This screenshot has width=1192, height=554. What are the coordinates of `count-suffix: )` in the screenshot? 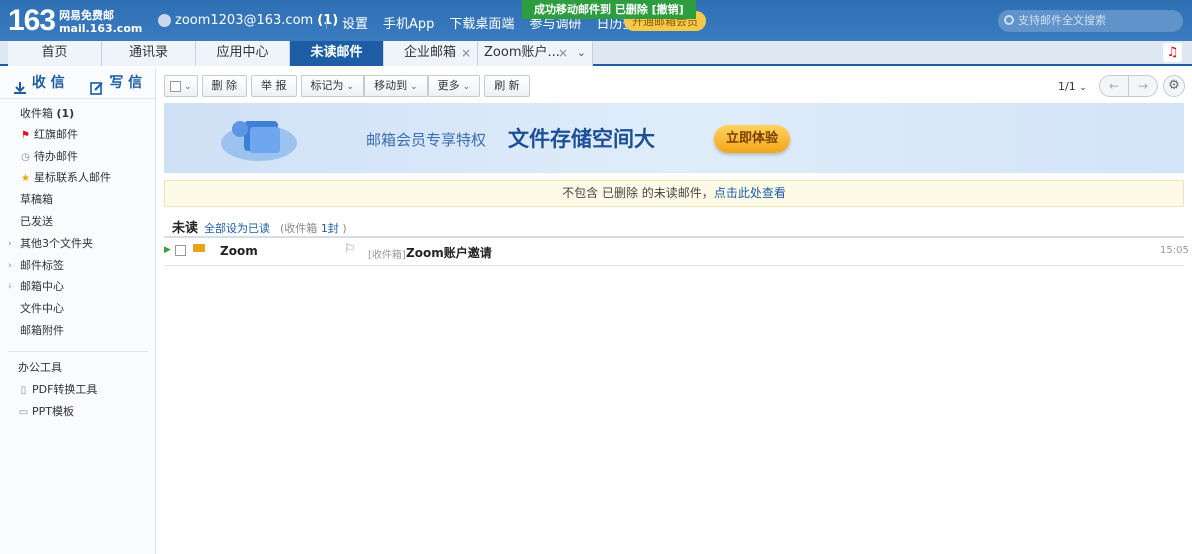 It's located at (344, 228).